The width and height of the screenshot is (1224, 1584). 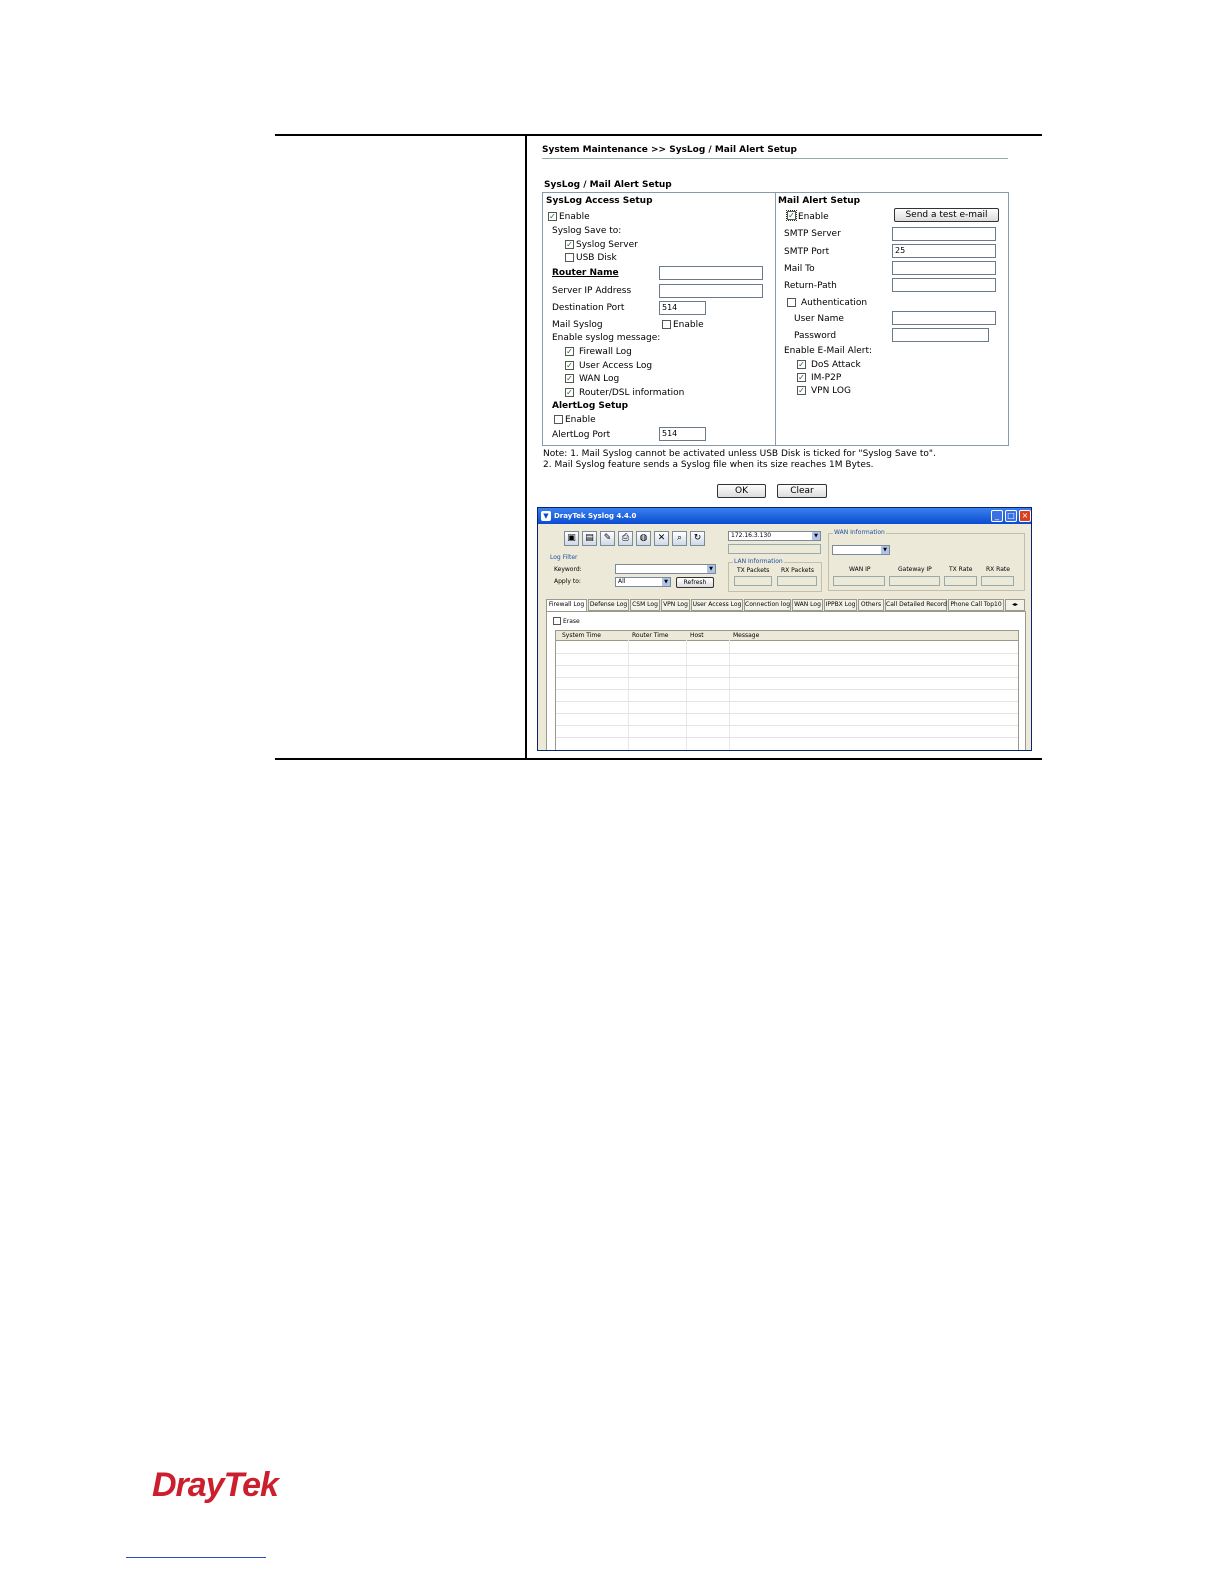 I want to click on mail-enable-label: Enable, so click(x=813, y=217).